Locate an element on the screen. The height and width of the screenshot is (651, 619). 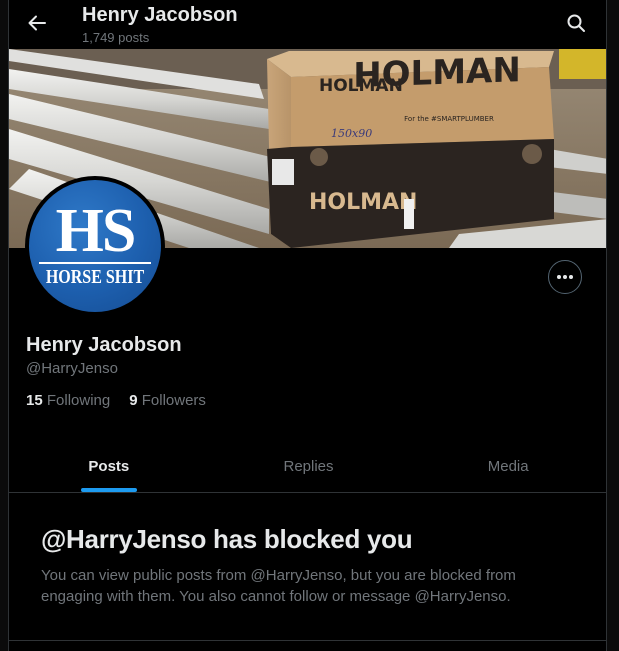
following-label: Following is located at coordinates (78, 400).